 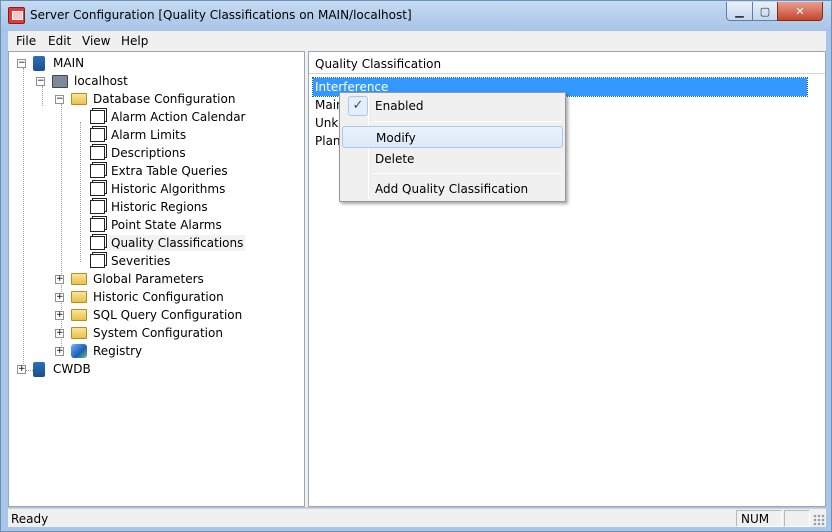 I want to click on menu-file: File, so click(x=26, y=41).